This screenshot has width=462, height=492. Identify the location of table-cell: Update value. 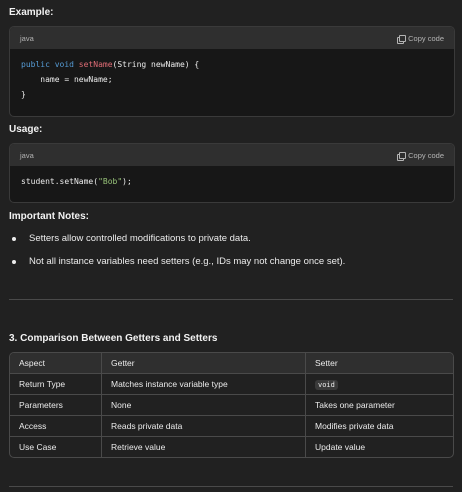
(340, 447).